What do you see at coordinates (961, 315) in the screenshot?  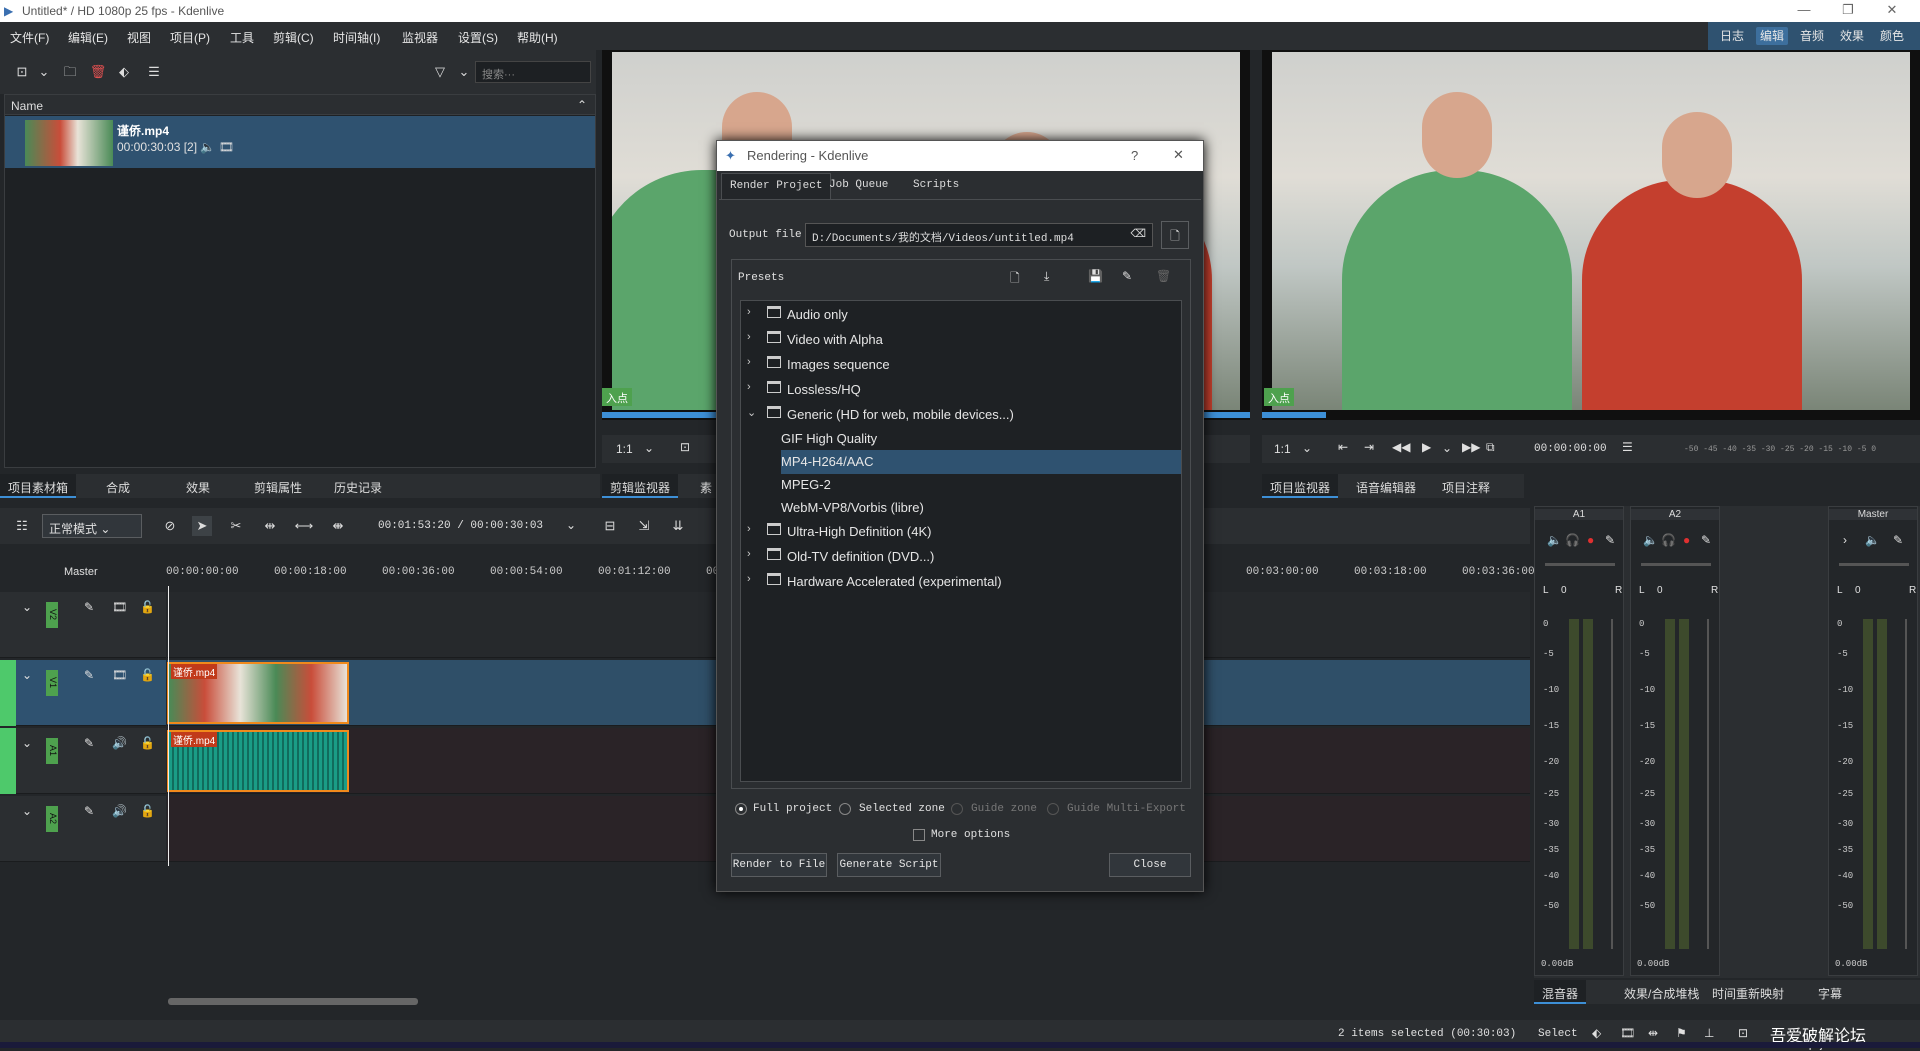 I see `tree-folder-audio-only: › Audio only` at bounding box center [961, 315].